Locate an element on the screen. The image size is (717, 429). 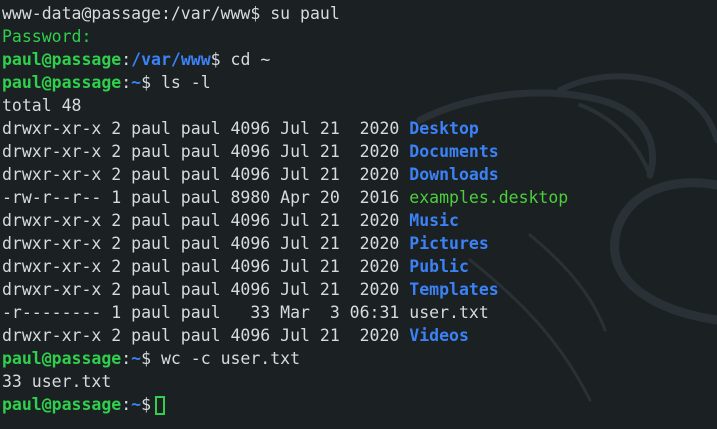
file-meta: -r-------- 1 paul paul 33 Mar 3 06:31 is located at coordinates (206, 312).